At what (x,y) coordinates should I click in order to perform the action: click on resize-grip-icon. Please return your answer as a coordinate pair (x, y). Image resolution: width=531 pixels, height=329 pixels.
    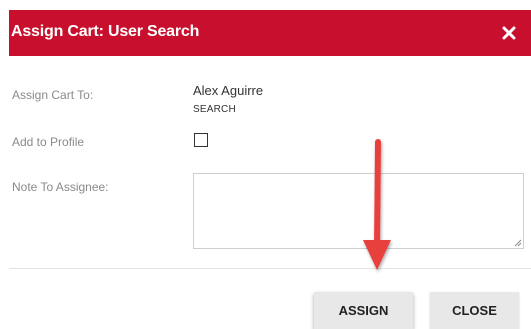
    Looking at the image, I should click on (518, 243).